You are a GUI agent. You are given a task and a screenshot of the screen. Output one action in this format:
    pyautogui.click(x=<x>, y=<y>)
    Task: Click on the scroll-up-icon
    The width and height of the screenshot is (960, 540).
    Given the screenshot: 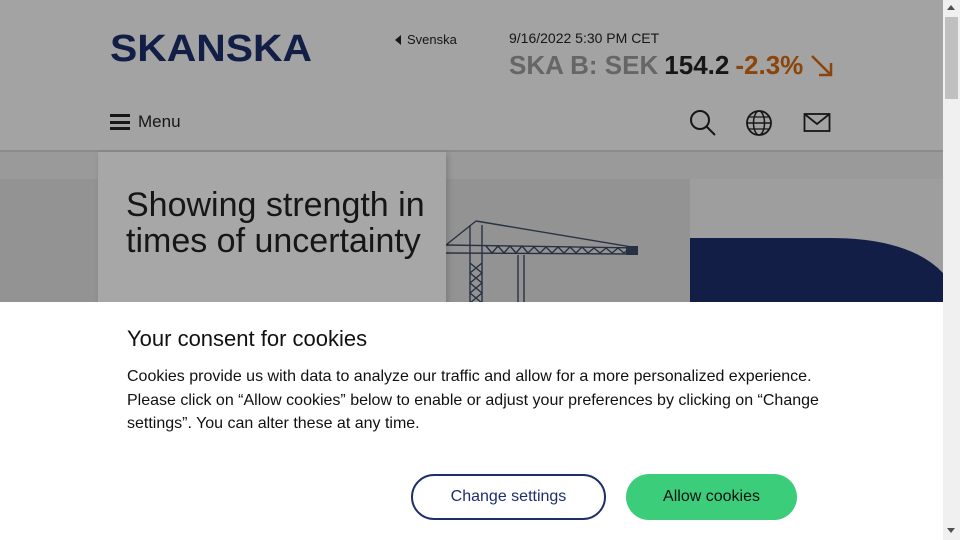 What is the action you would take?
    pyautogui.click(x=951, y=7)
    